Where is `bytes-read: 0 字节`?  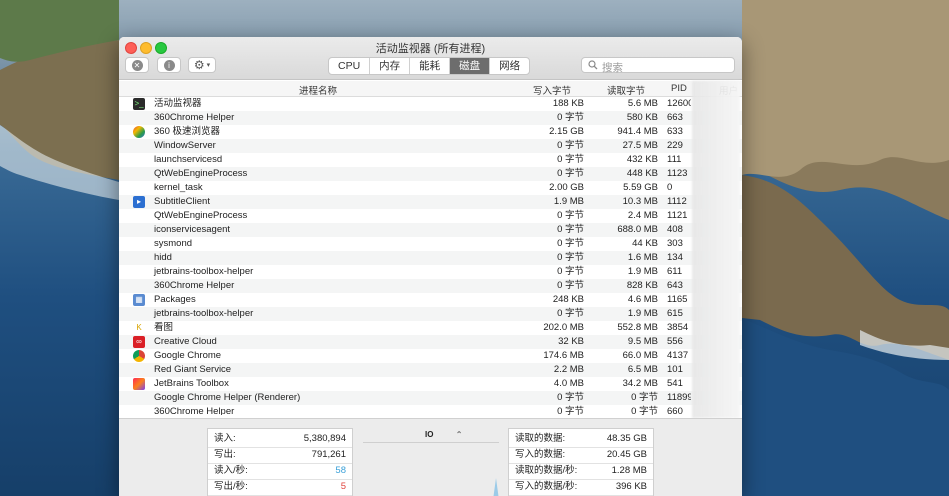 bytes-read: 0 字节 is located at coordinates (644, 397).